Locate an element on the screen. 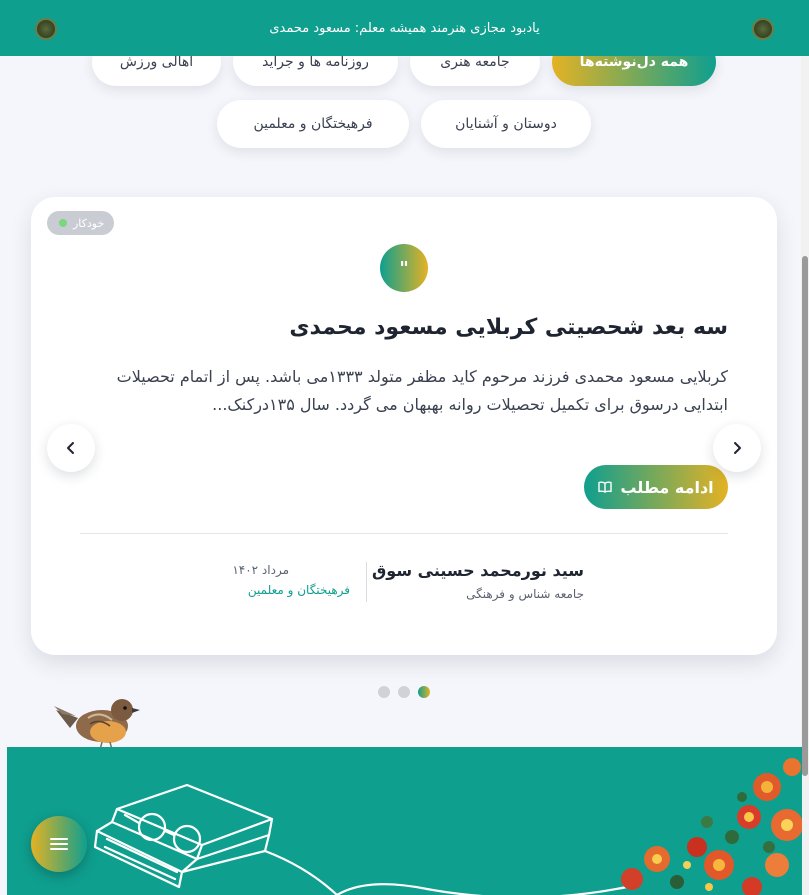 This screenshot has width=809, height=895. filter-friends: دوستان و آشنایان is located at coordinates (506, 124).